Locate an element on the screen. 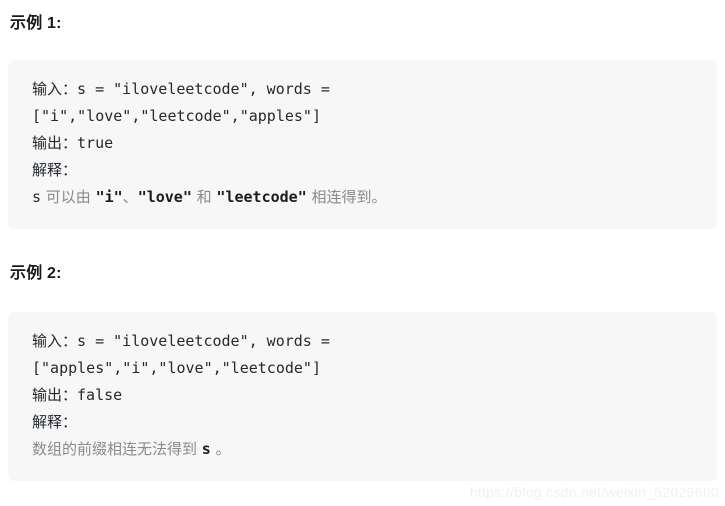  example-1-explanation-label-line: 解释： is located at coordinates (362, 170).